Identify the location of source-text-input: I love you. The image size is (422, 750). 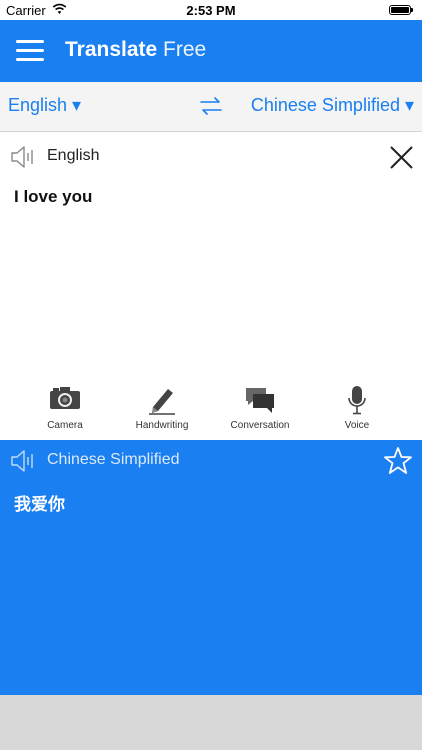
(53, 197).